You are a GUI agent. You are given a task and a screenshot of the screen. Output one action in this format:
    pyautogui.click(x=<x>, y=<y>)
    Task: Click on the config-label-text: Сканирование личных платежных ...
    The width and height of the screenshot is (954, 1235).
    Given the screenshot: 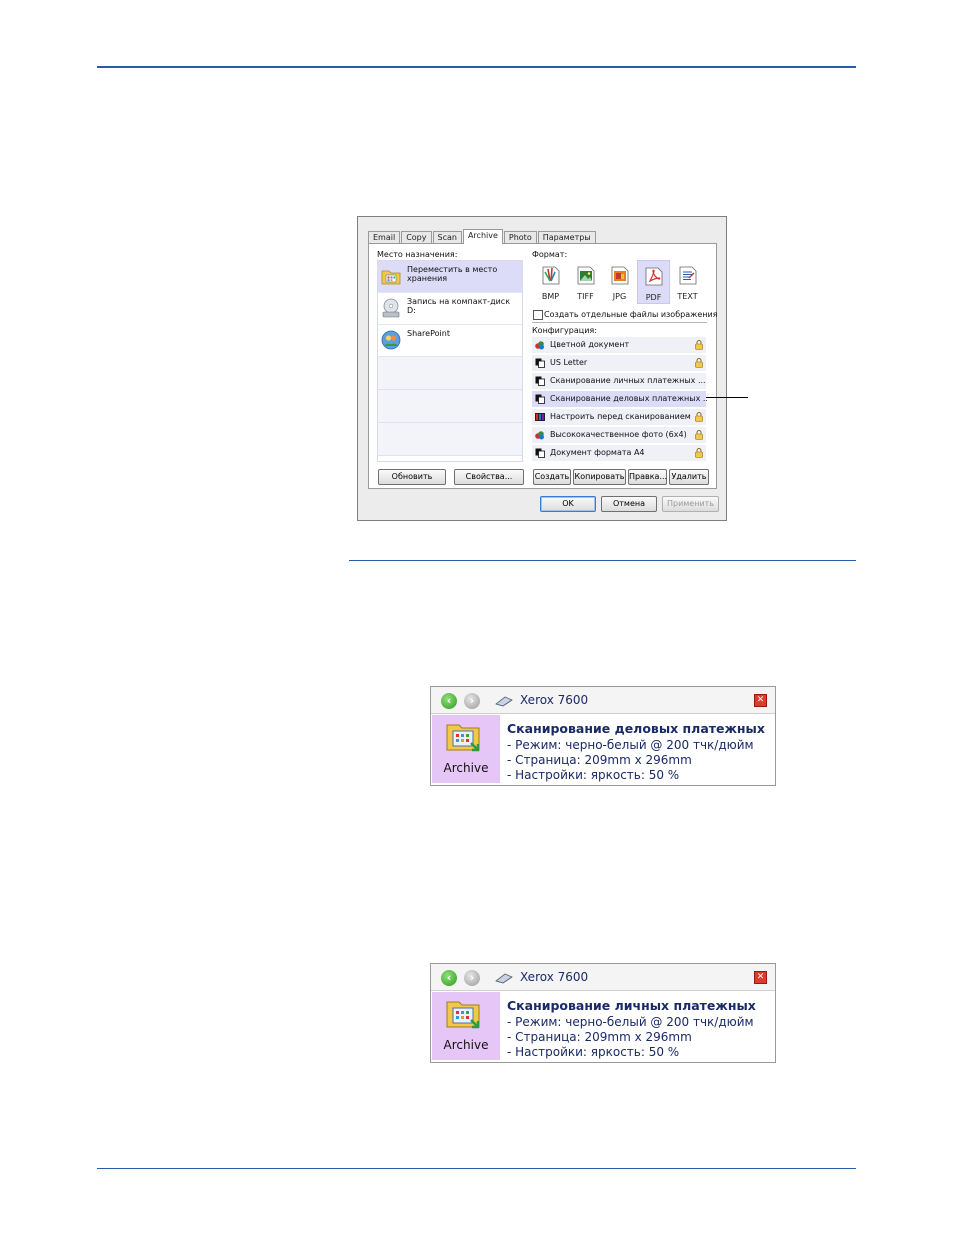 What is the action you would take?
    pyautogui.click(x=628, y=380)
    